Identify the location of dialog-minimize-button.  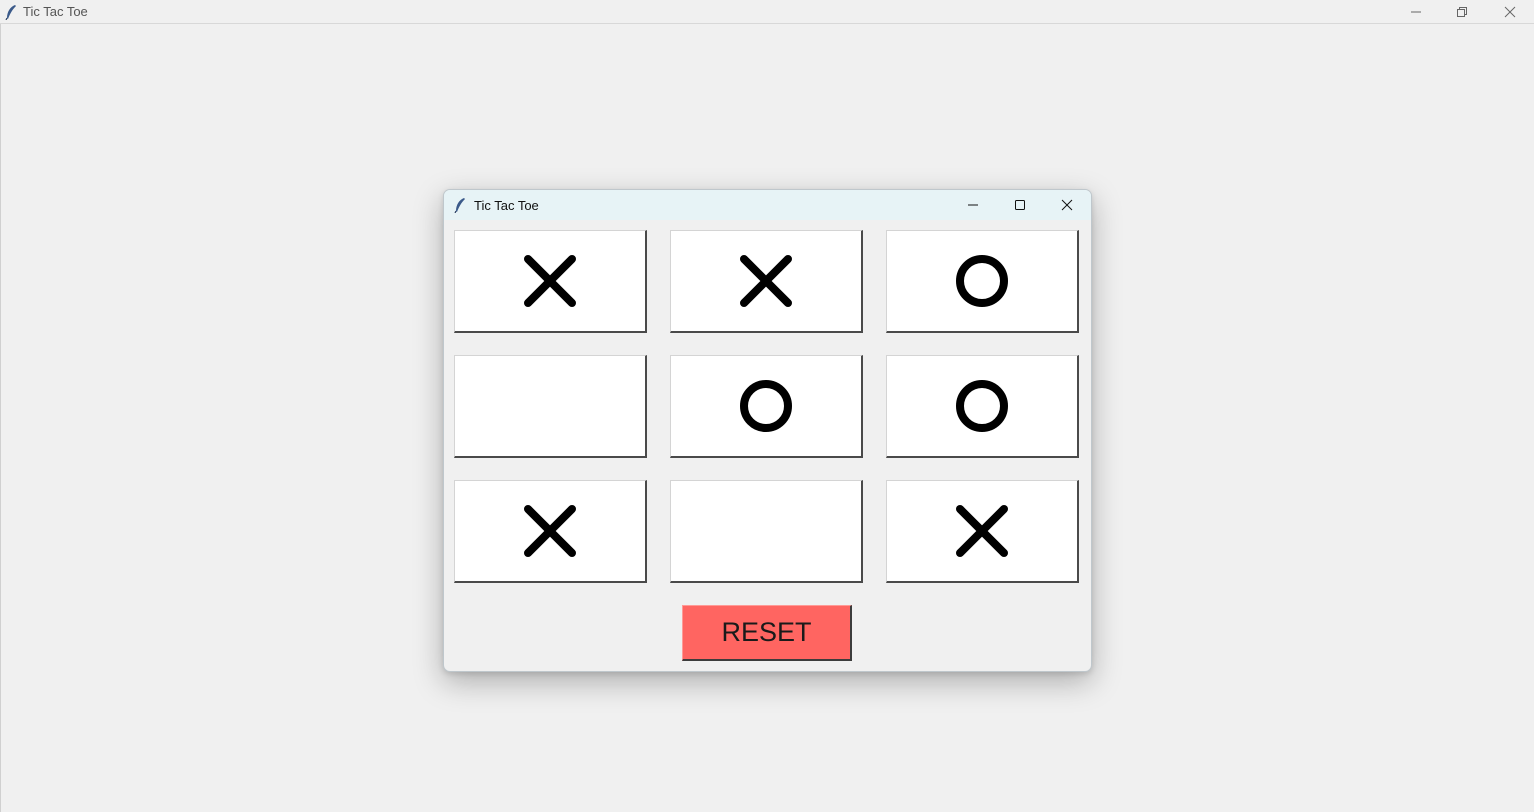
(973, 205).